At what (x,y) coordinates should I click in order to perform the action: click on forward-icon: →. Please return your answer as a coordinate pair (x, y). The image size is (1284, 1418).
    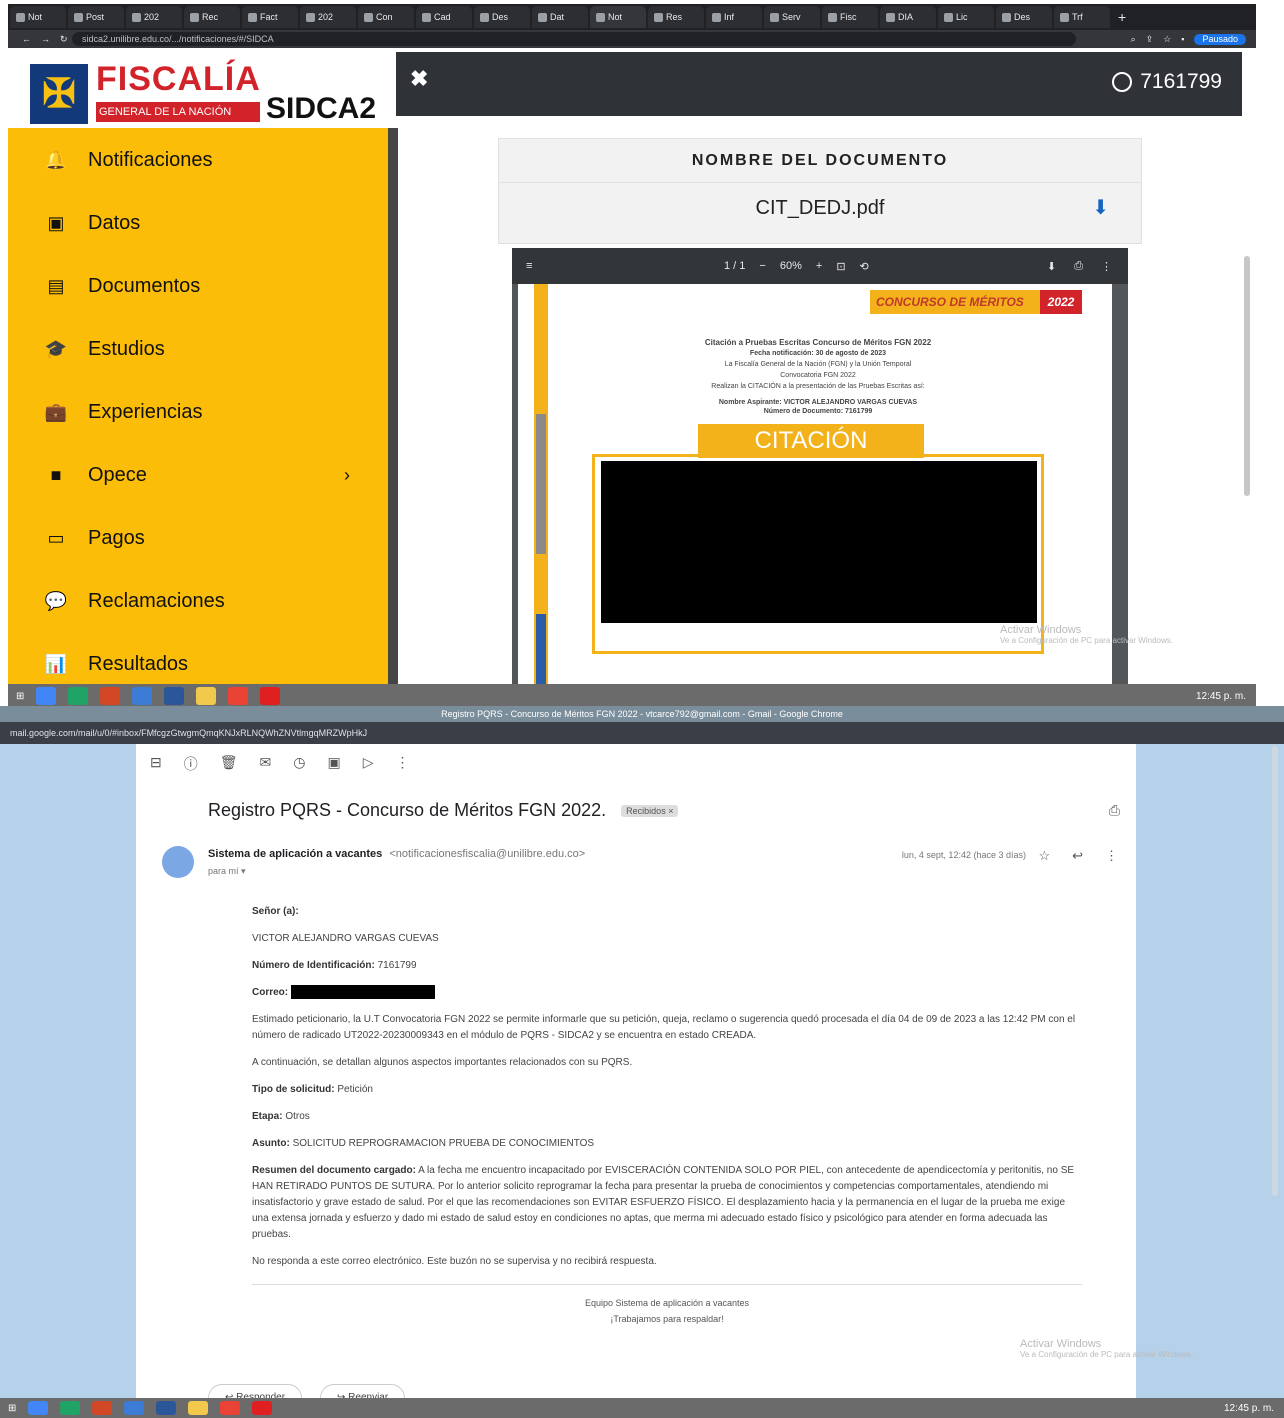
    Looking at the image, I should click on (45, 39).